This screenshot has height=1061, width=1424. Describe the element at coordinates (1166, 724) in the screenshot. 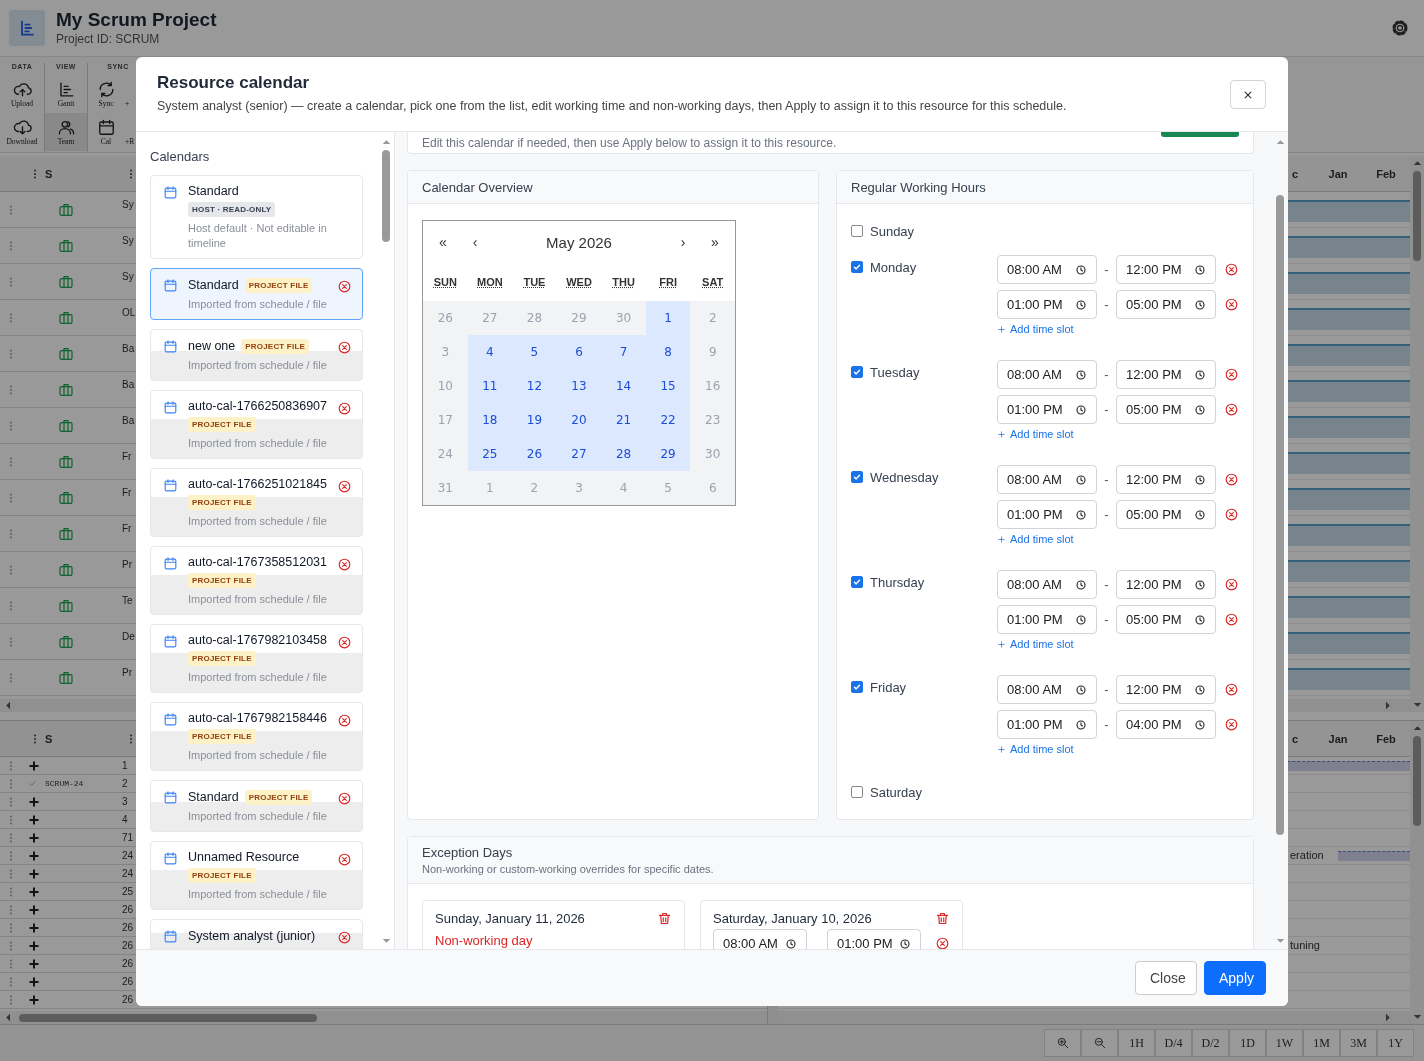

I see `time-field: 04:00 PM` at that location.